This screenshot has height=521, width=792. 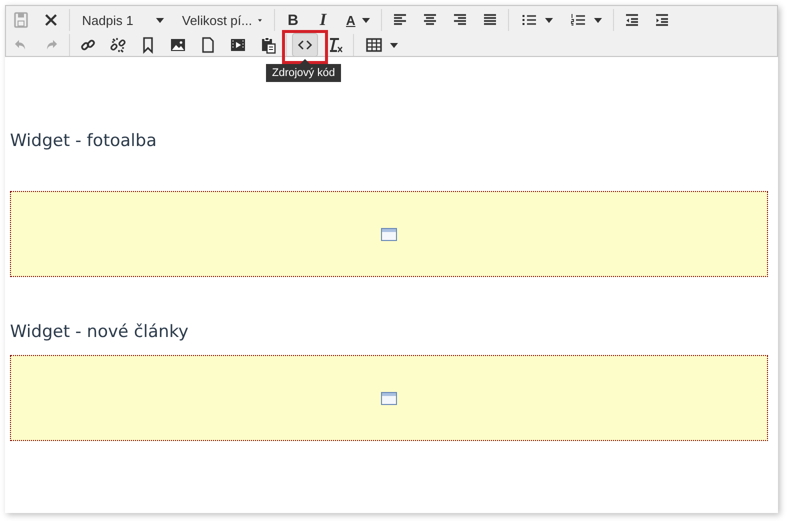 I want to click on heading: Widget - fotoalba, so click(x=84, y=141).